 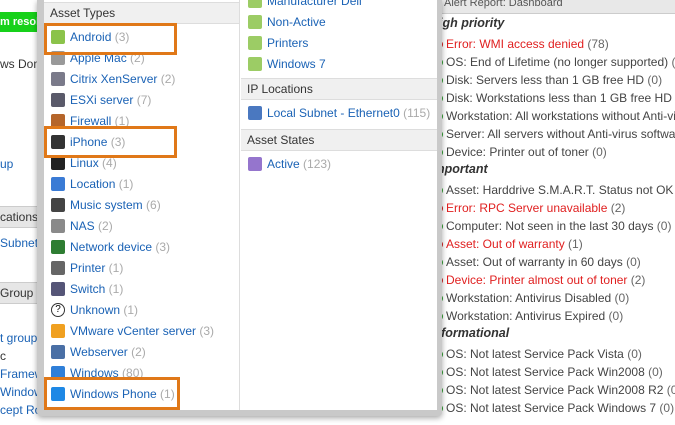 What do you see at coordinates (93, 184) in the screenshot?
I see `asset-type-label: Location` at bounding box center [93, 184].